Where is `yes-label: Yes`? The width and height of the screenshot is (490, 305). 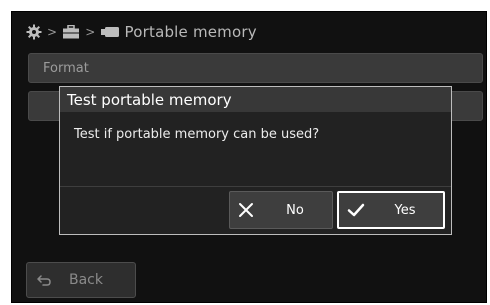
yes-label: Yes is located at coordinates (405, 210).